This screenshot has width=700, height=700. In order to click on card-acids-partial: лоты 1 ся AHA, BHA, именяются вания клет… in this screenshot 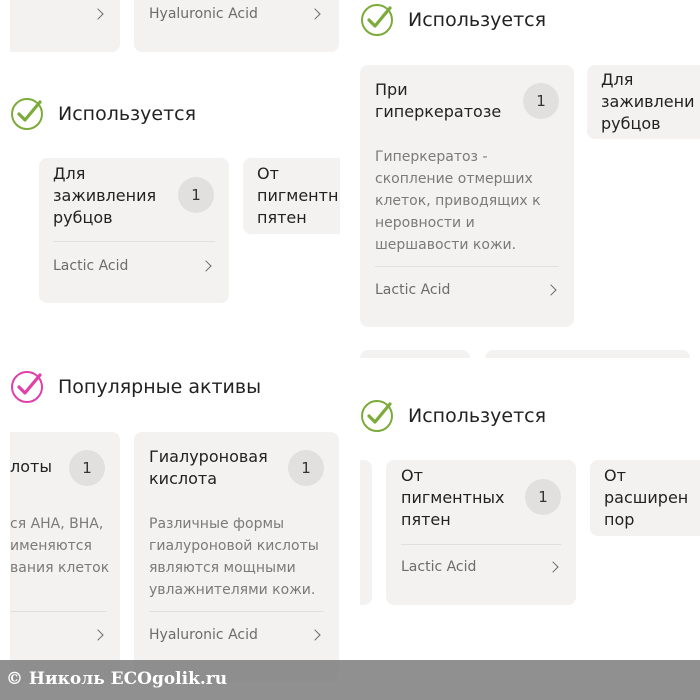, I will do `click(65, 557)`.